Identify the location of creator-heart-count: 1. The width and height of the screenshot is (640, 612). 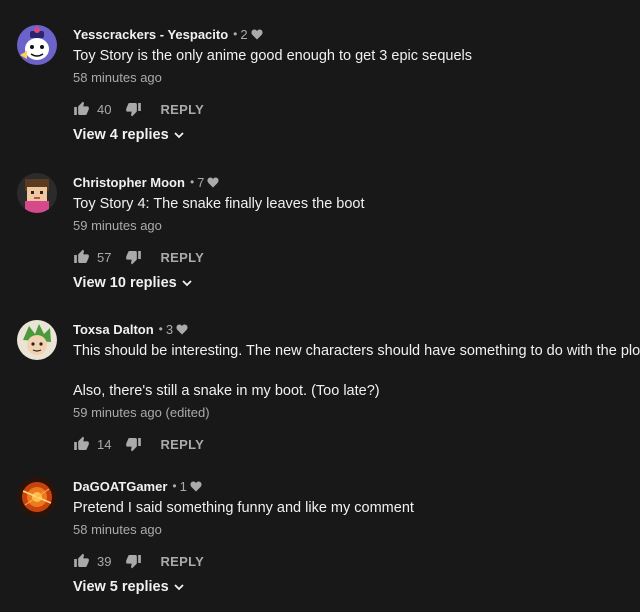
(183, 486).